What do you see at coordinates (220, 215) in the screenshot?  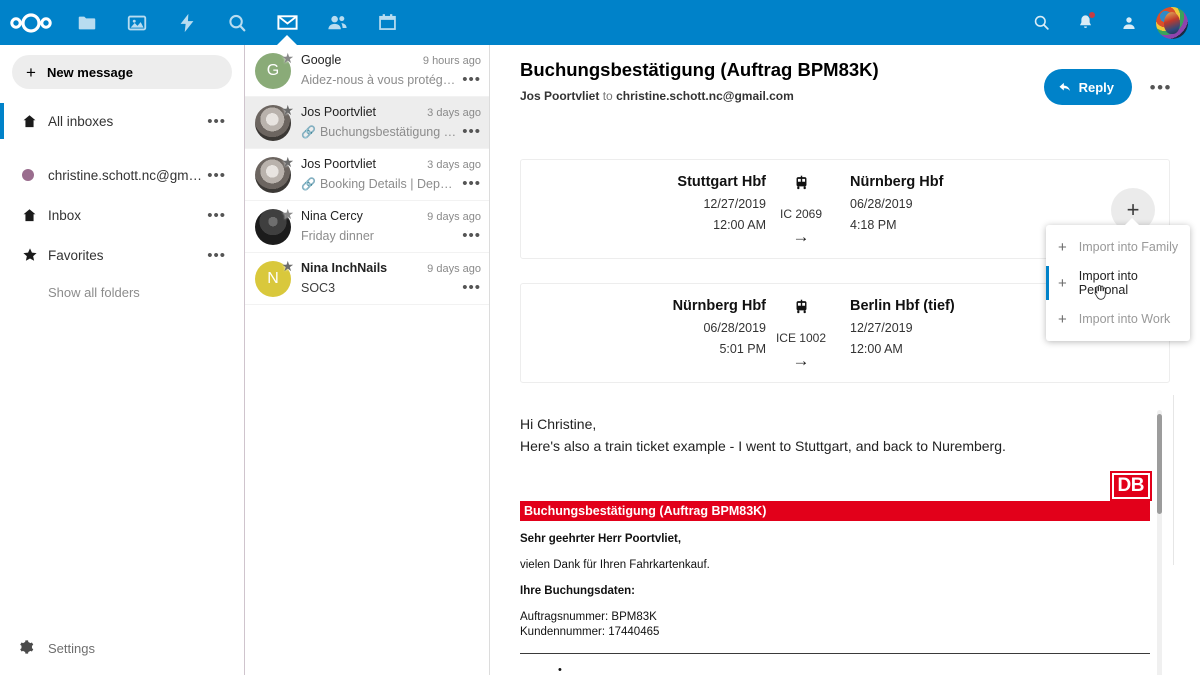 I see `sidebar-actions-inbox: •••` at bounding box center [220, 215].